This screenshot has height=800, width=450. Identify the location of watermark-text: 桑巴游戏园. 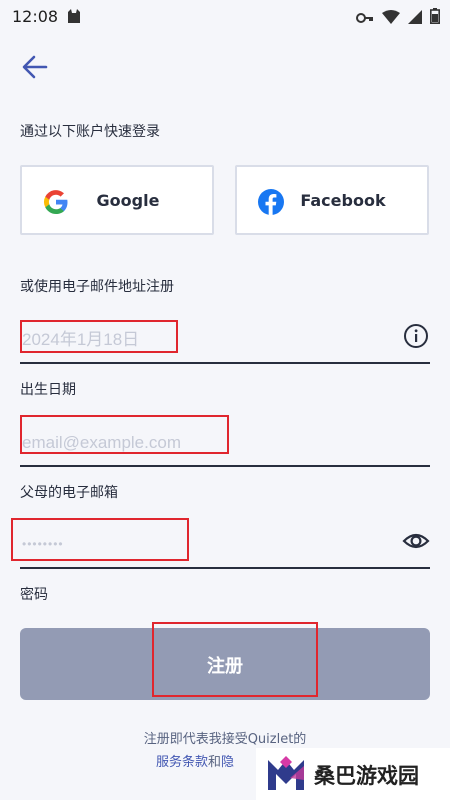
(366, 776).